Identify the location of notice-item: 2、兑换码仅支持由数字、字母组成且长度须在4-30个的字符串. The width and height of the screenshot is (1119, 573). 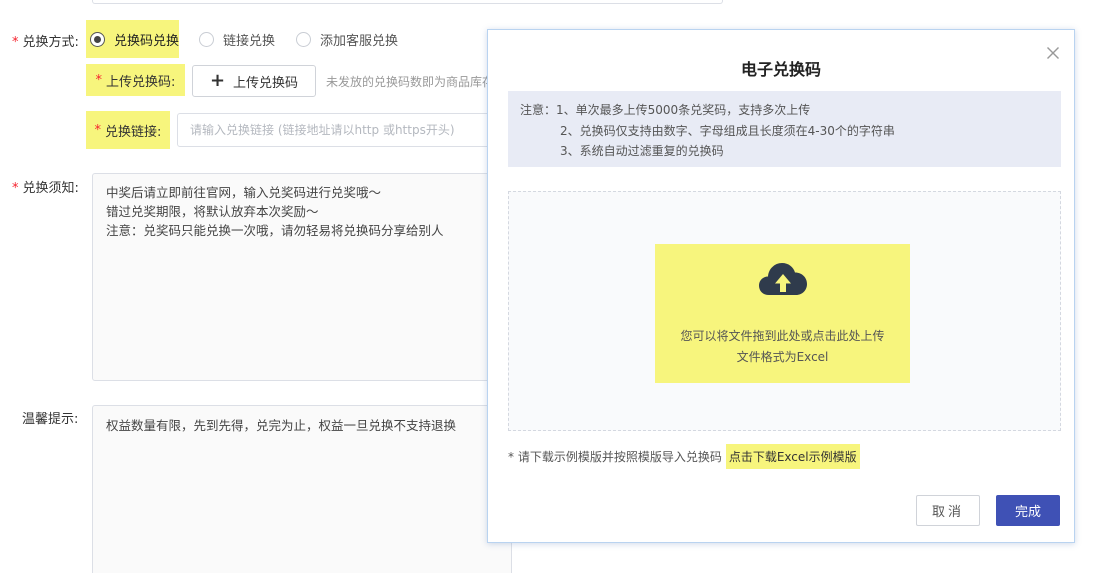
(727, 130).